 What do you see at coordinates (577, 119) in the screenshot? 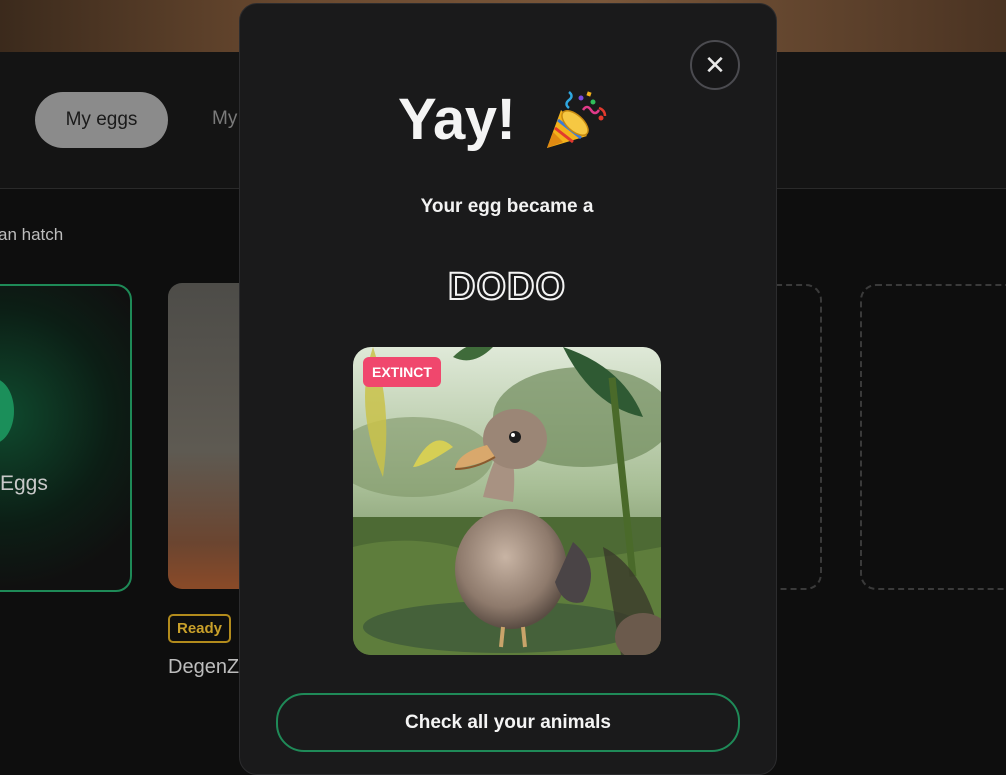
I see `party-popper-icon` at bounding box center [577, 119].